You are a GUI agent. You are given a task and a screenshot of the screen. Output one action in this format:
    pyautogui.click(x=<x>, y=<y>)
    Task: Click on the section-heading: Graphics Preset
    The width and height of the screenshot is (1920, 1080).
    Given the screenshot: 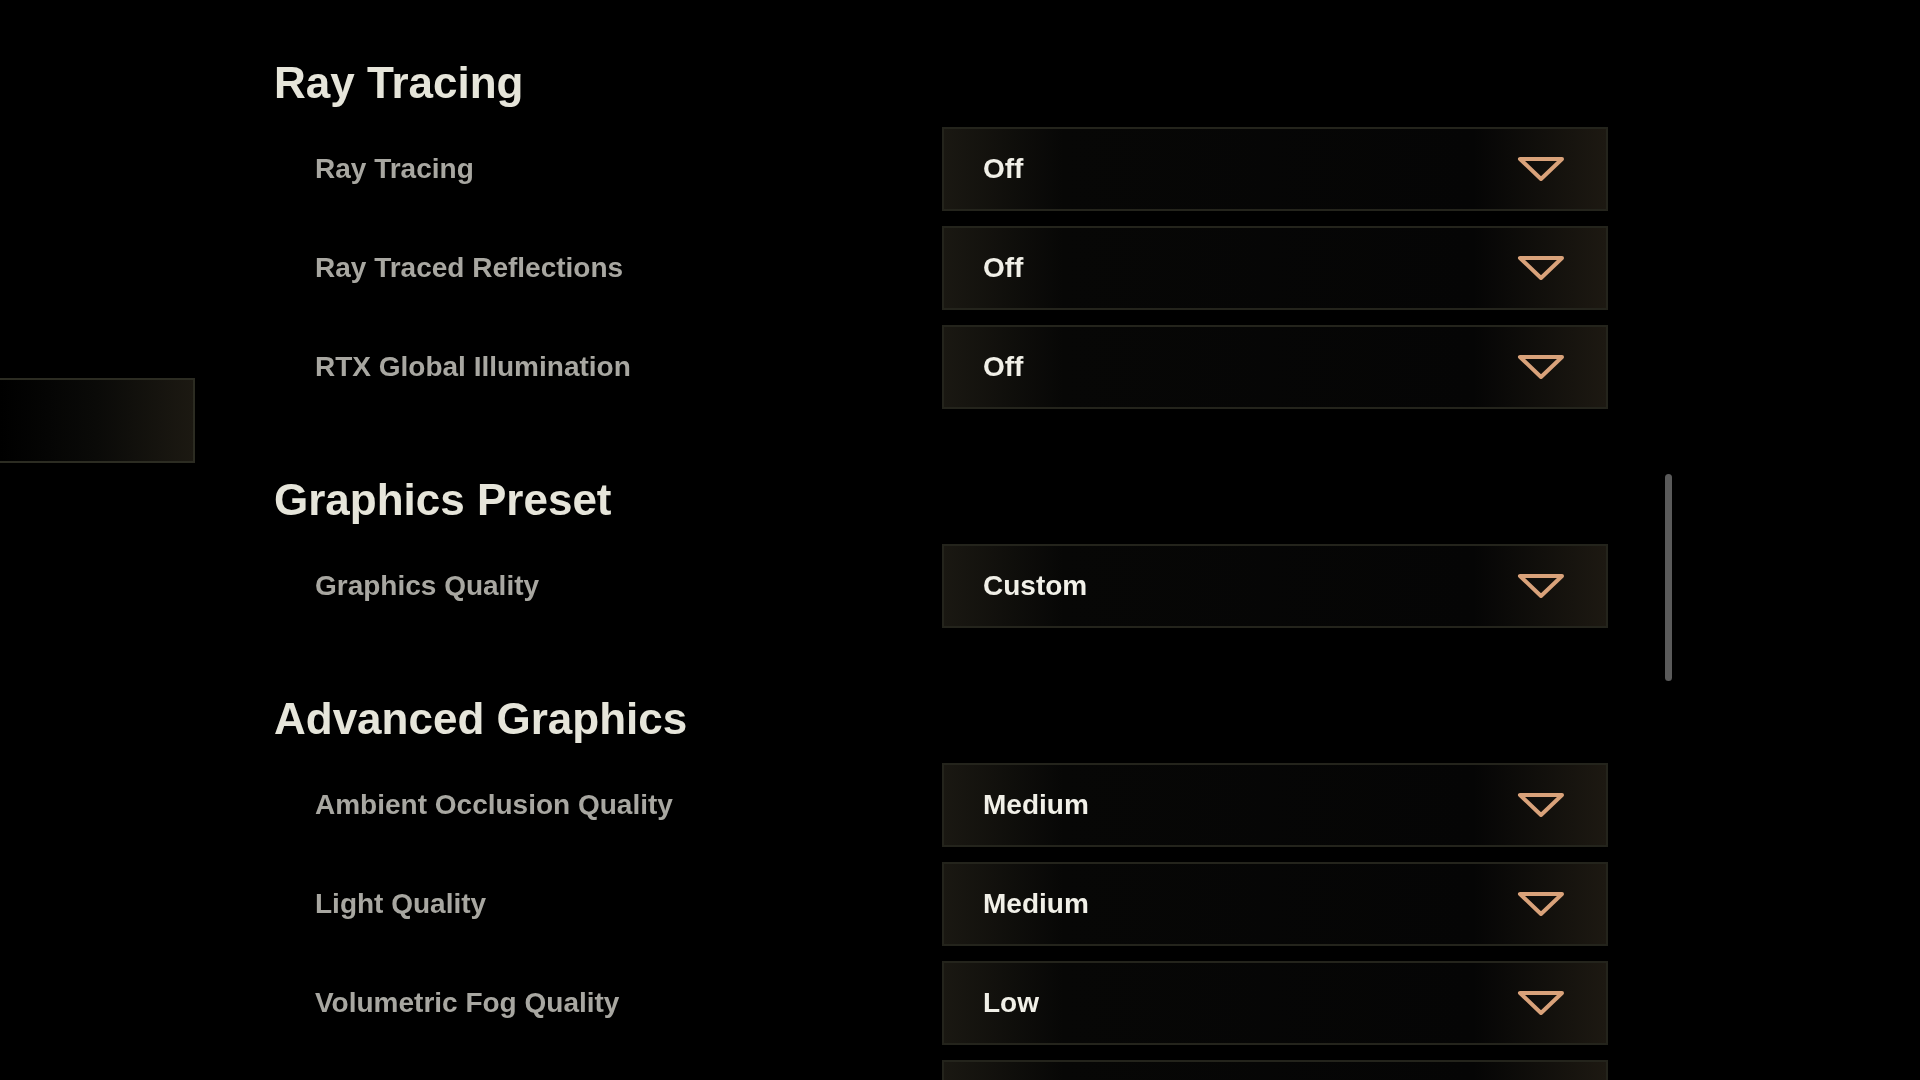 What is the action you would take?
    pyautogui.click(x=443, y=500)
    